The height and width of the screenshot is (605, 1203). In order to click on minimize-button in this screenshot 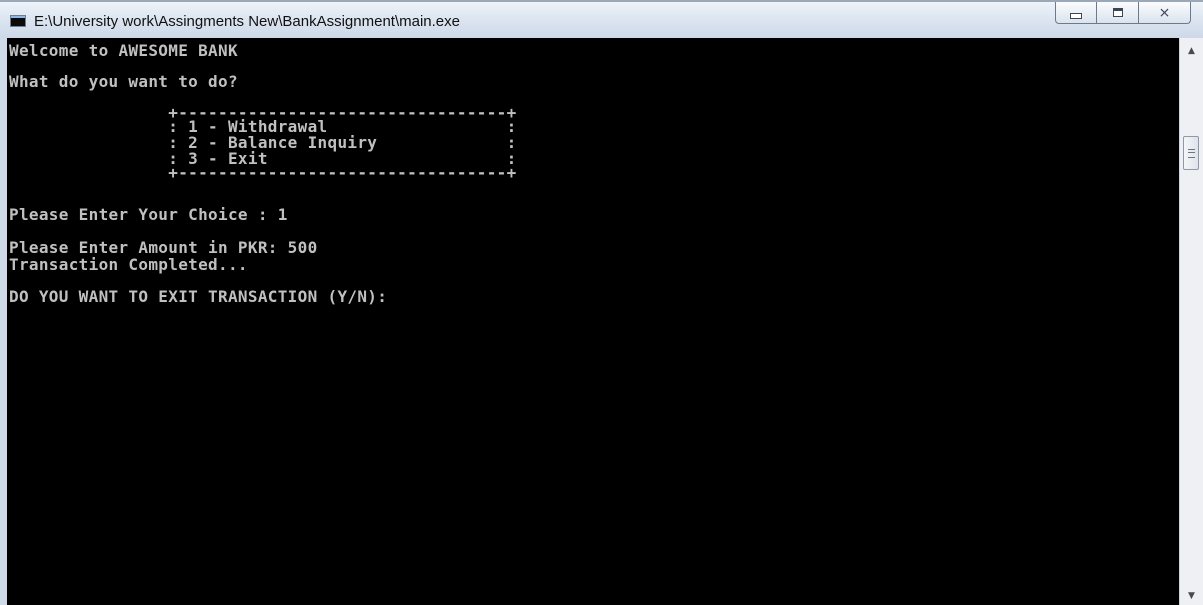, I will do `click(1076, 13)`.